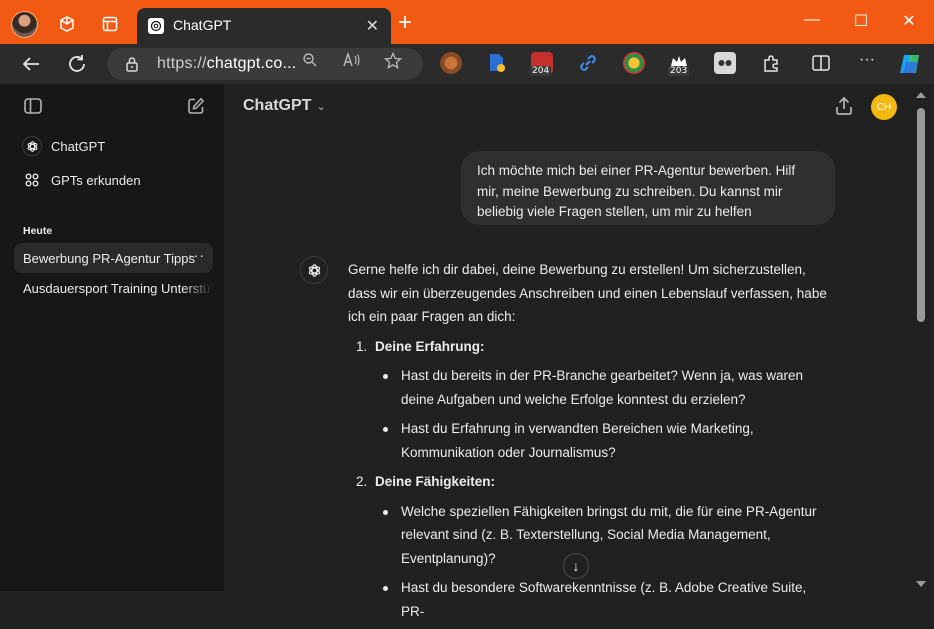  What do you see at coordinates (634, 63) in the screenshot?
I see `extension-color-icon` at bounding box center [634, 63].